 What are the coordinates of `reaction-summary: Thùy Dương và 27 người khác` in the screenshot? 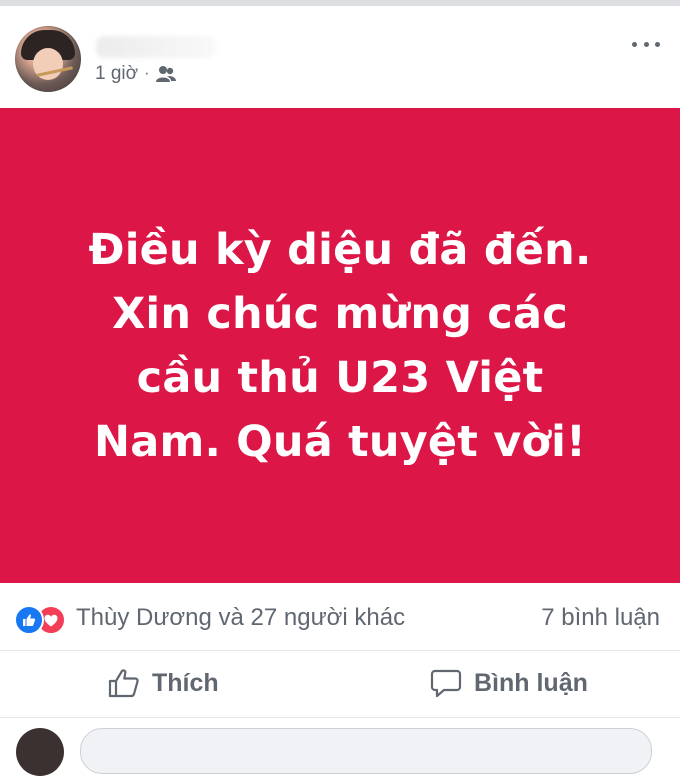 It's located at (240, 618).